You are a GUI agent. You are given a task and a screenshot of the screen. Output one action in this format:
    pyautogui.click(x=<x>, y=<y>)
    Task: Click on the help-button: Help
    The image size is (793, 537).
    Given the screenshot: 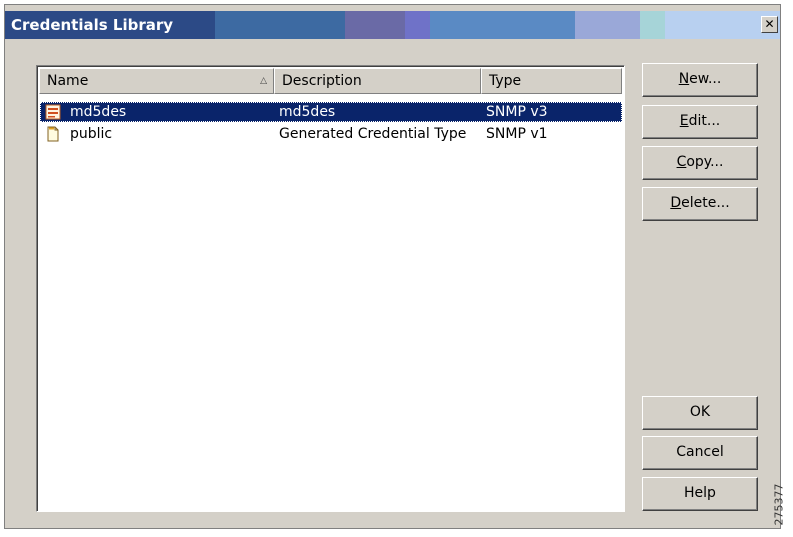 What is the action you would take?
    pyautogui.click(x=700, y=494)
    